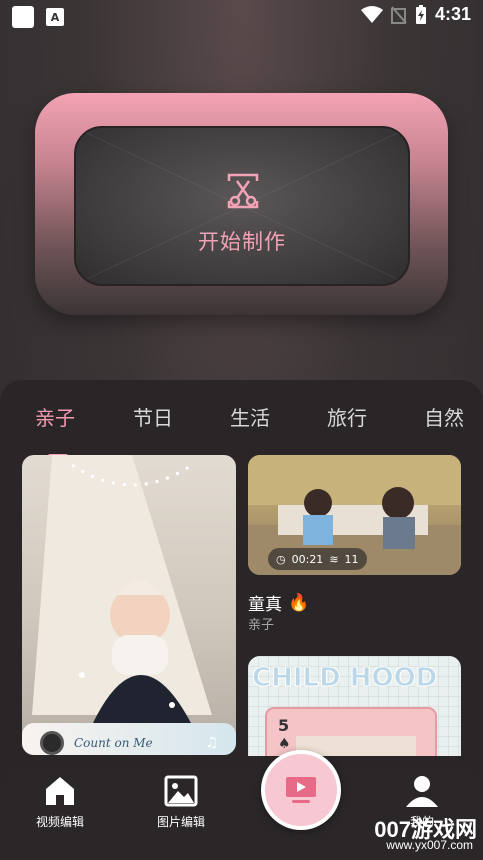 The width and height of the screenshot is (483, 860). What do you see at coordinates (371, 14) in the screenshot?
I see `wifi-icon` at bounding box center [371, 14].